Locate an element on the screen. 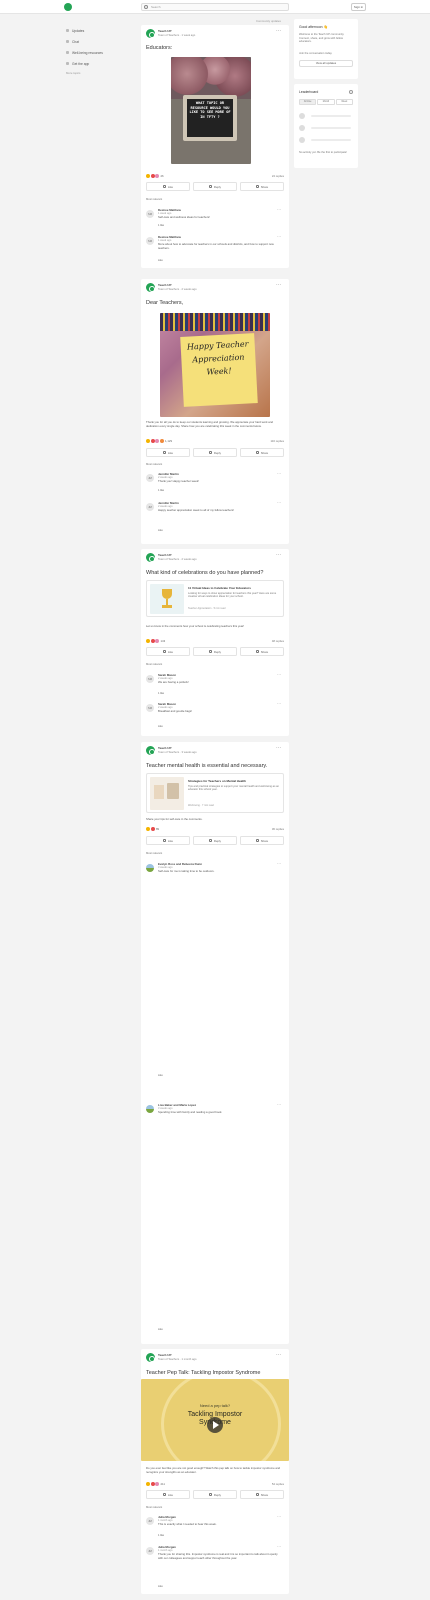 This screenshot has height=1600, width=430. heart-icon is located at coordinates (152, 828).